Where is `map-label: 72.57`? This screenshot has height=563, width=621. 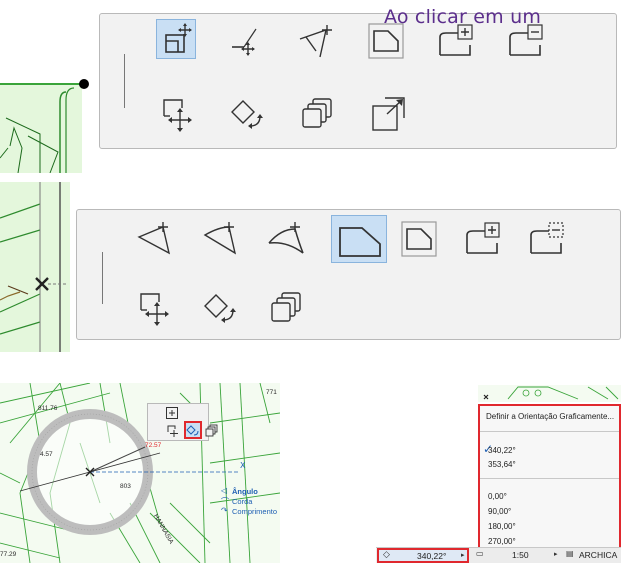
map-label: 72.57 is located at coordinates (153, 445).